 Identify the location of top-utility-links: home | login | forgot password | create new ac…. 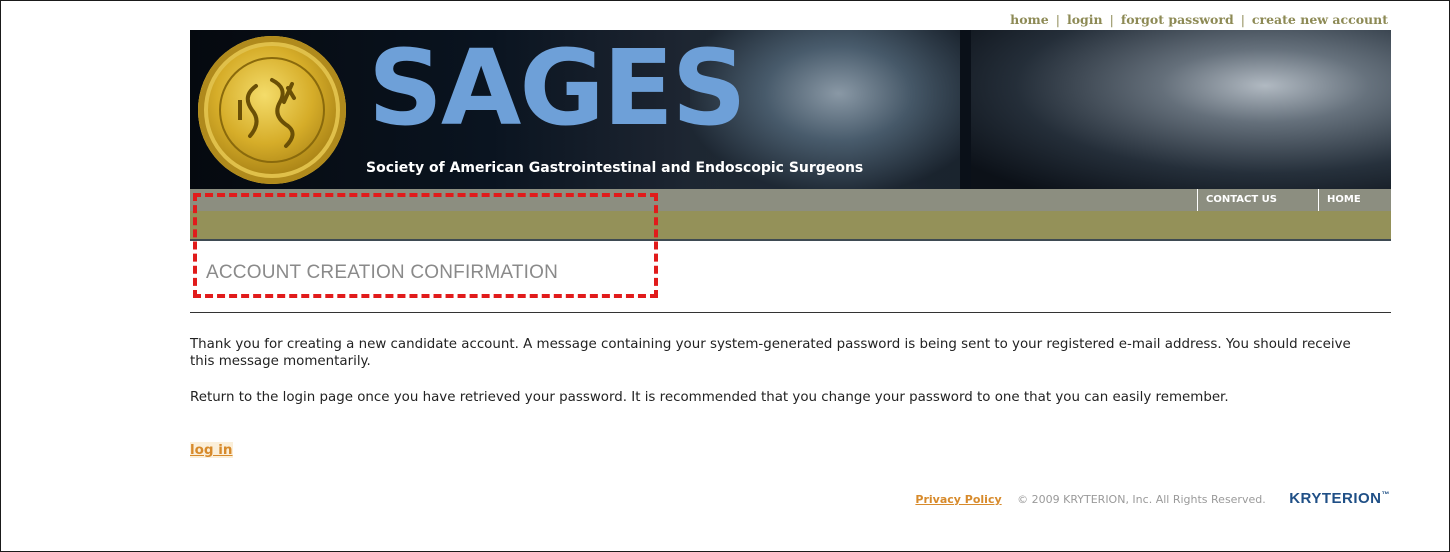
(1199, 19).